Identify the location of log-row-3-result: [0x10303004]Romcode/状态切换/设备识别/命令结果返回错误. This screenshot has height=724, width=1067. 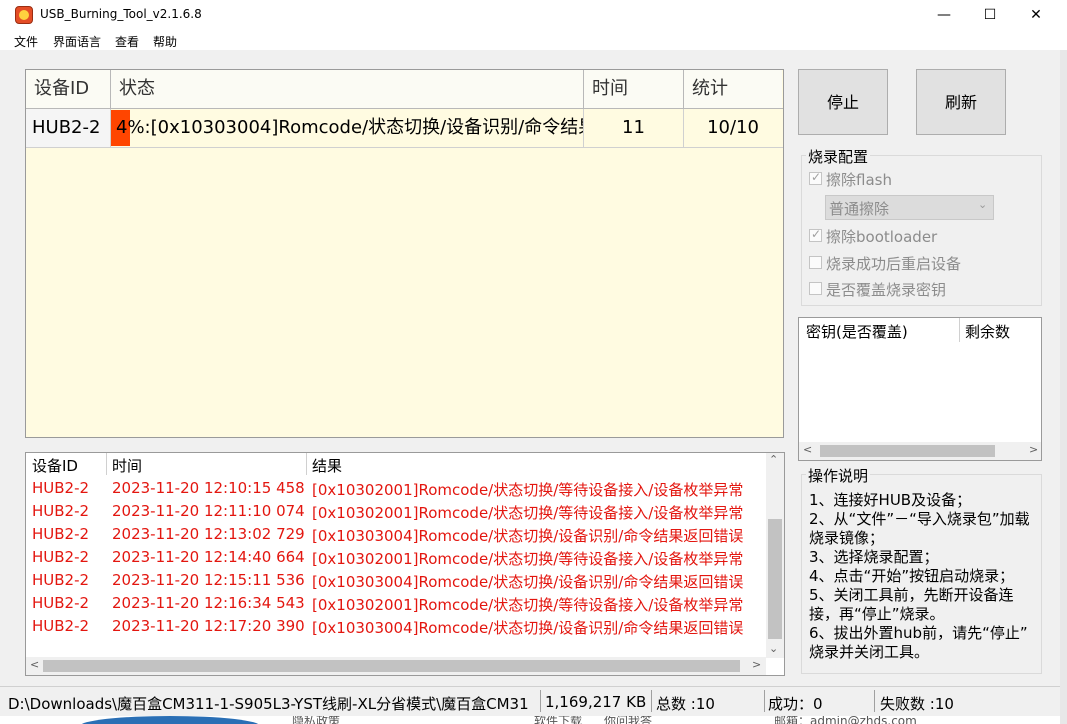
(528, 536).